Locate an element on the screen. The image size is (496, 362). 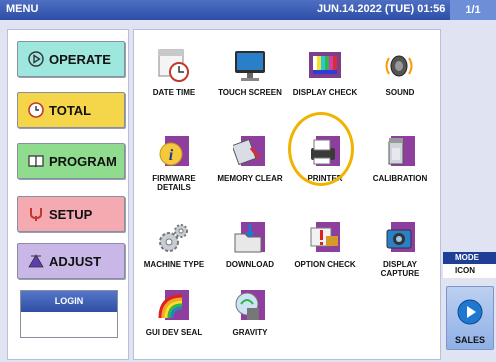
machine-type-label: MACHINE TYPE is located at coordinates (174, 264).